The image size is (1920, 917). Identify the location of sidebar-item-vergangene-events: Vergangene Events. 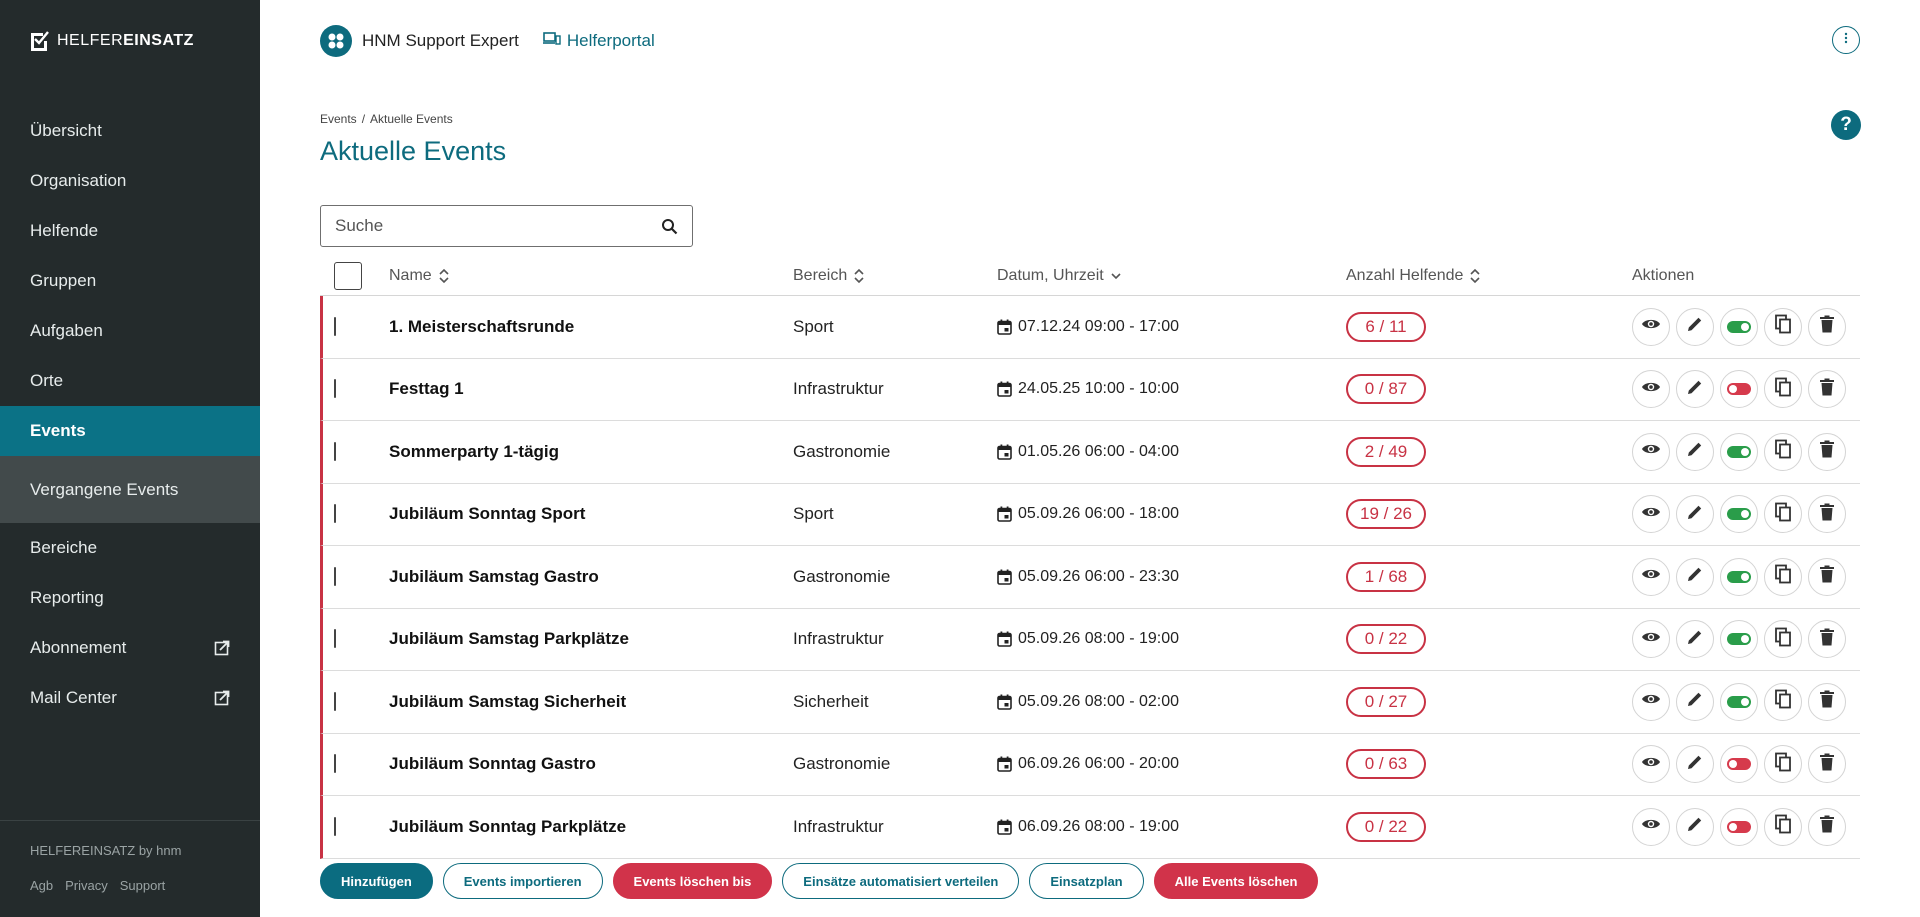
(130, 489).